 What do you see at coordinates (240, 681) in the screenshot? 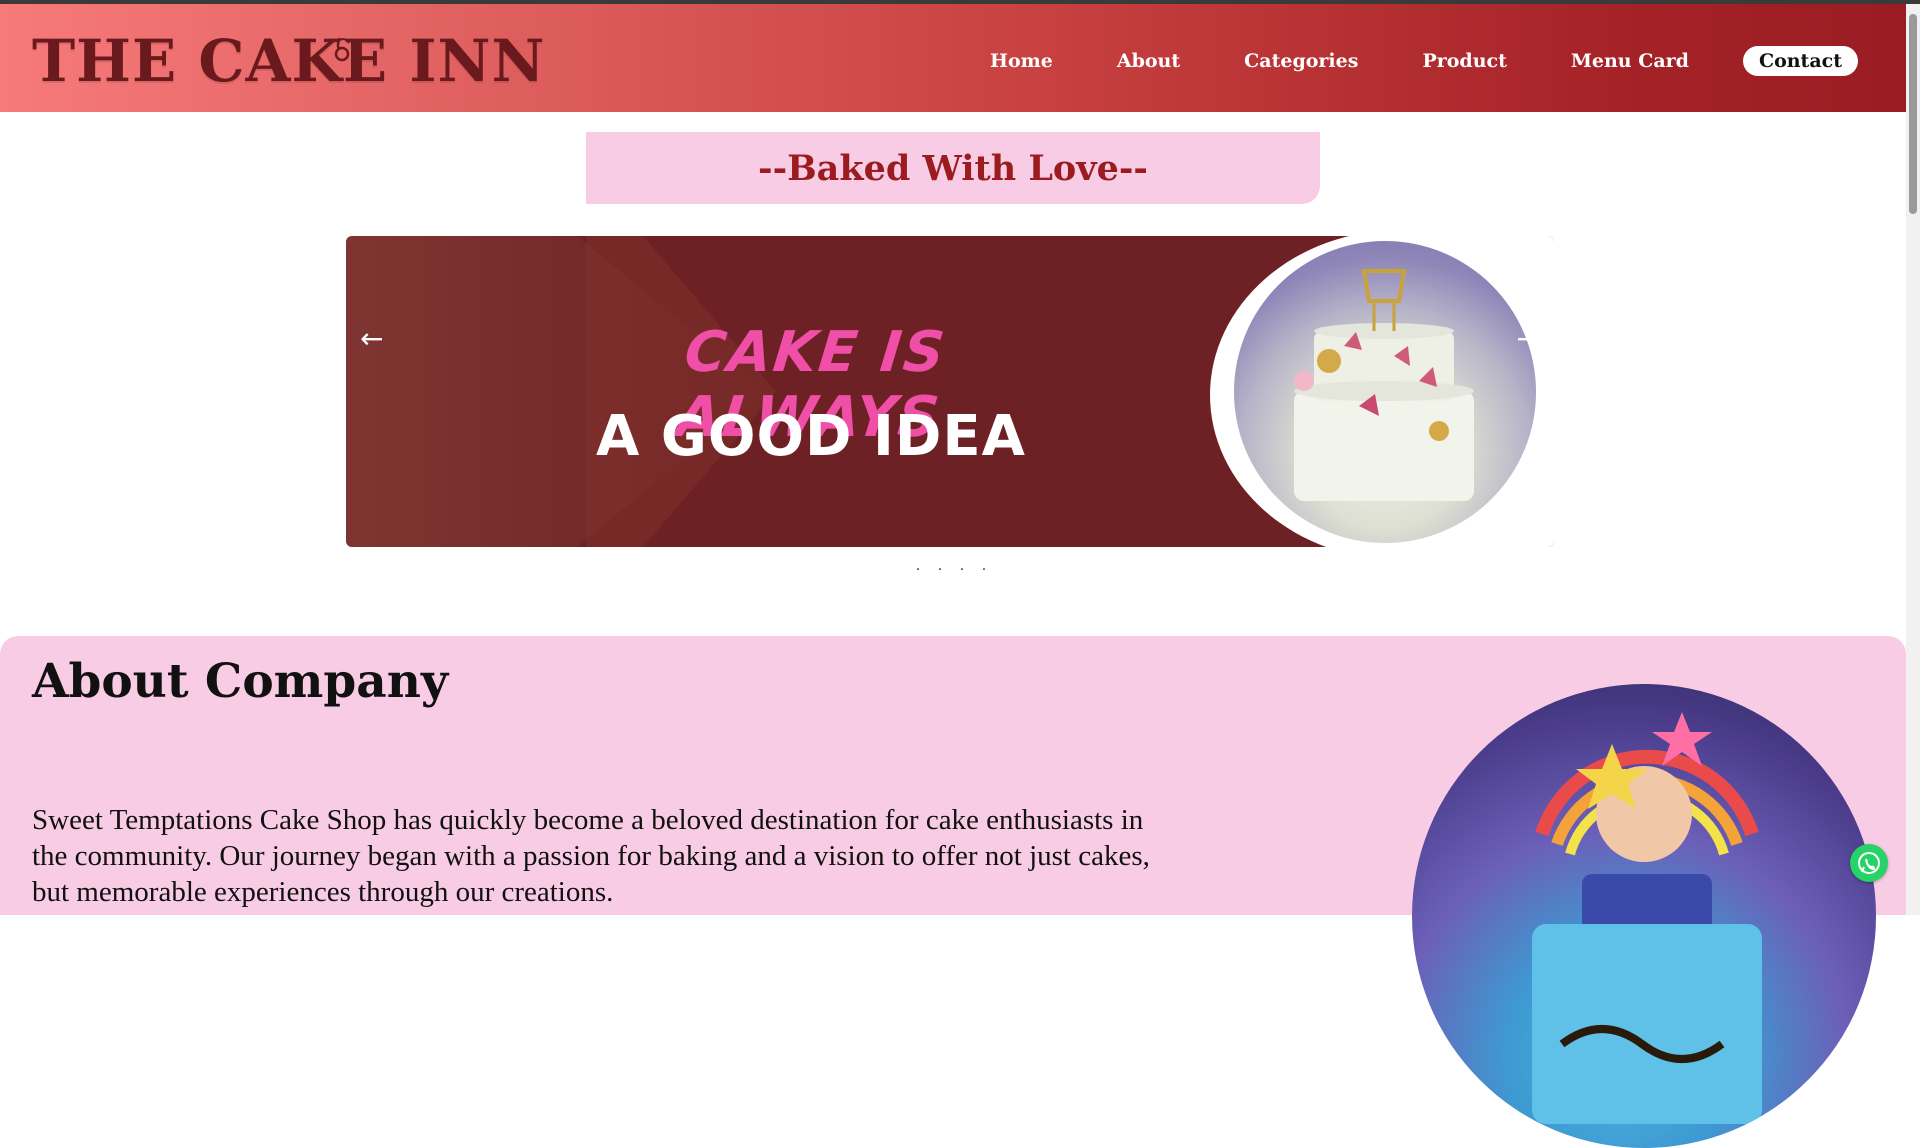
I see `about-title: About Company` at bounding box center [240, 681].